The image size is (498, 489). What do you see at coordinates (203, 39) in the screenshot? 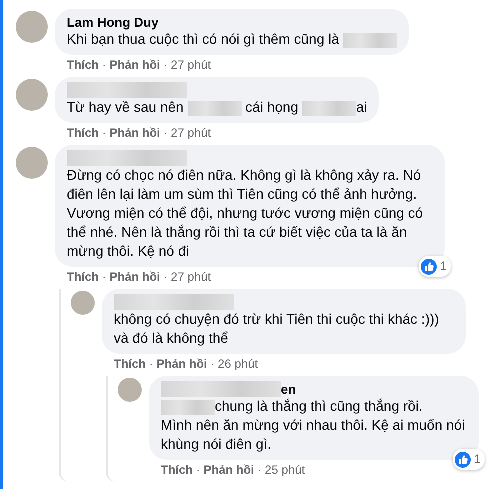
I see `comment-text-part: Khi bạn thua cuộc thì có nói gì thêm cũng là` at bounding box center [203, 39].